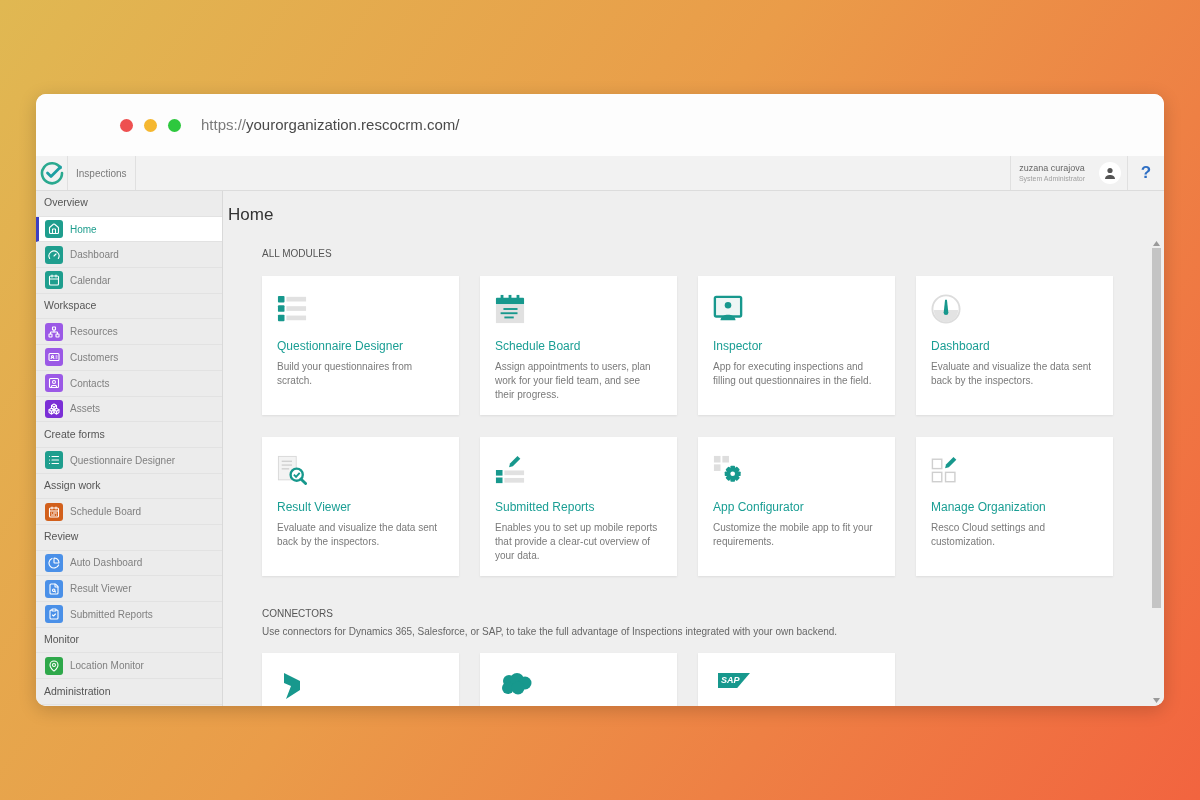 The image size is (1200, 800). What do you see at coordinates (573, 381) in the screenshot?
I see `module-description: Assign appointments to users, plan work for your field team, and see their progress.` at bounding box center [573, 381].